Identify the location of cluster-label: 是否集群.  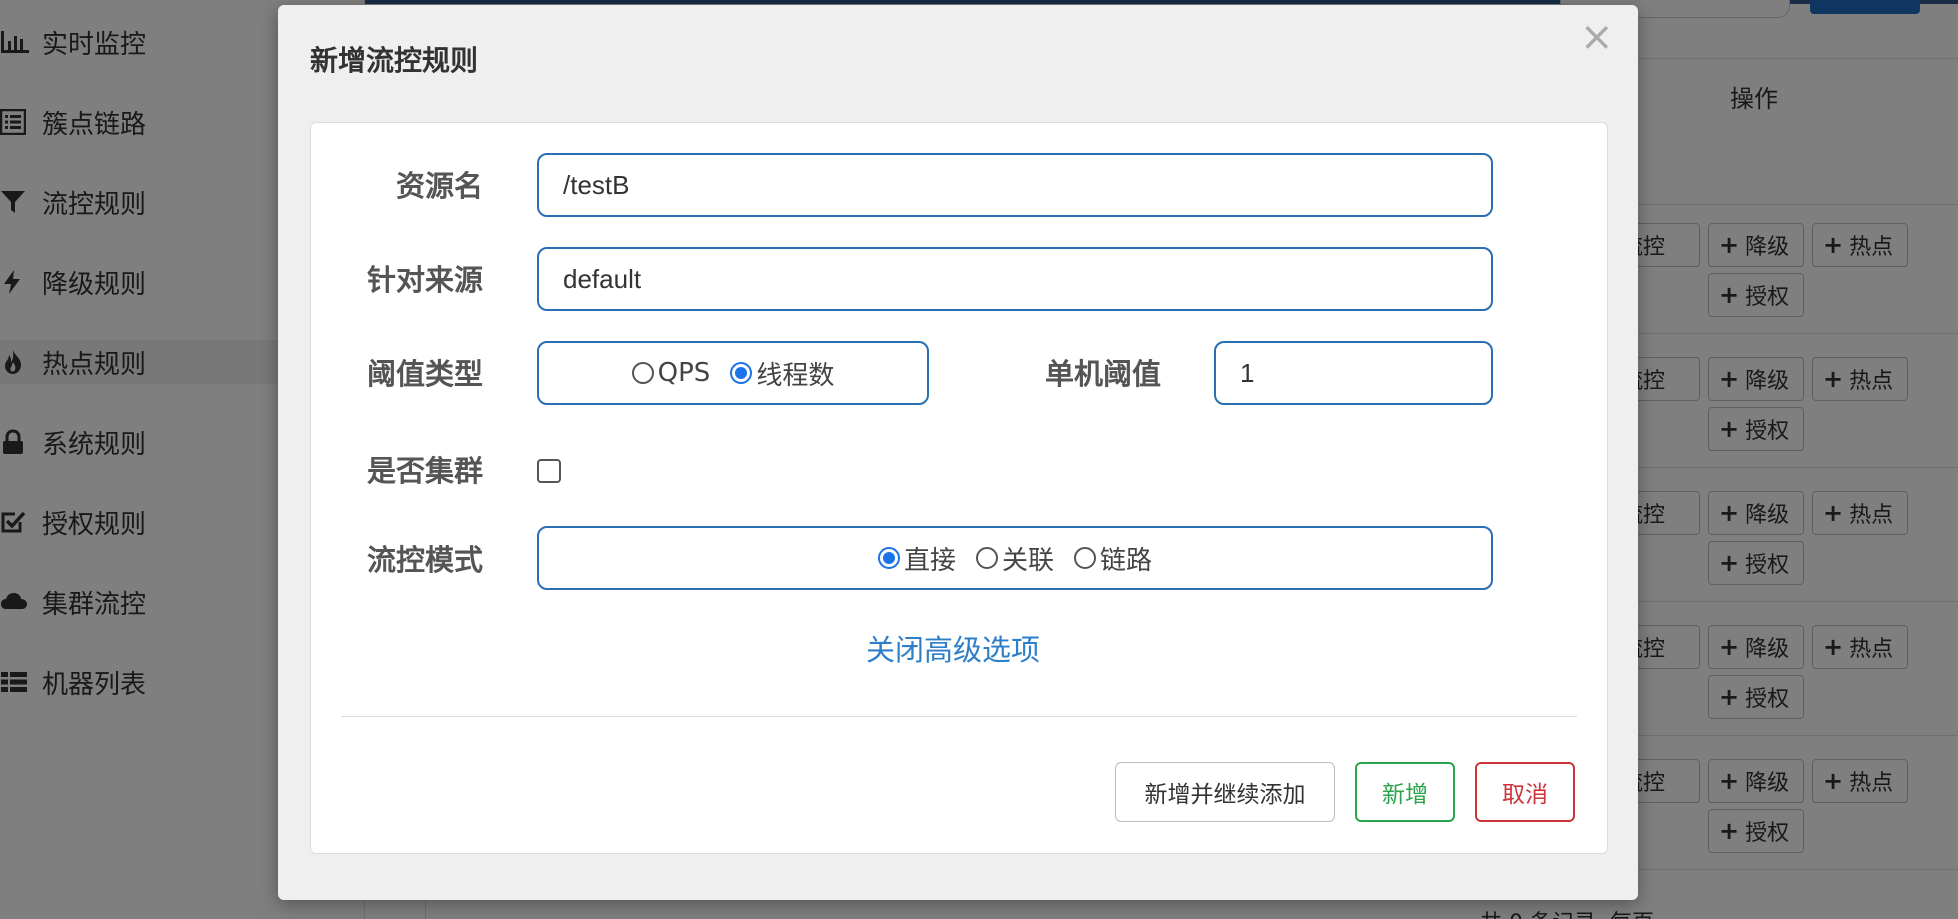
(424, 471).